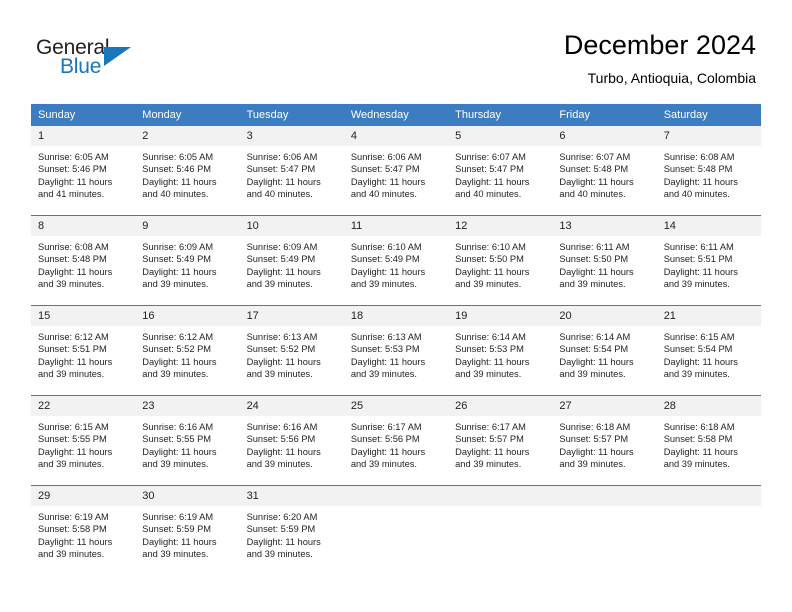 The height and width of the screenshot is (612, 792). What do you see at coordinates (187, 115) in the screenshot?
I see `weekday-header-monday: Monday` at bounding box center [187, 115].